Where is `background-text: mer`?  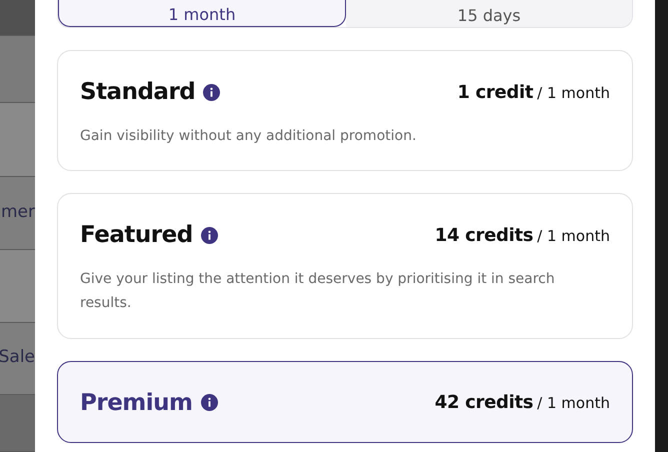 background-text: mer is located at coordinates (17, 212).